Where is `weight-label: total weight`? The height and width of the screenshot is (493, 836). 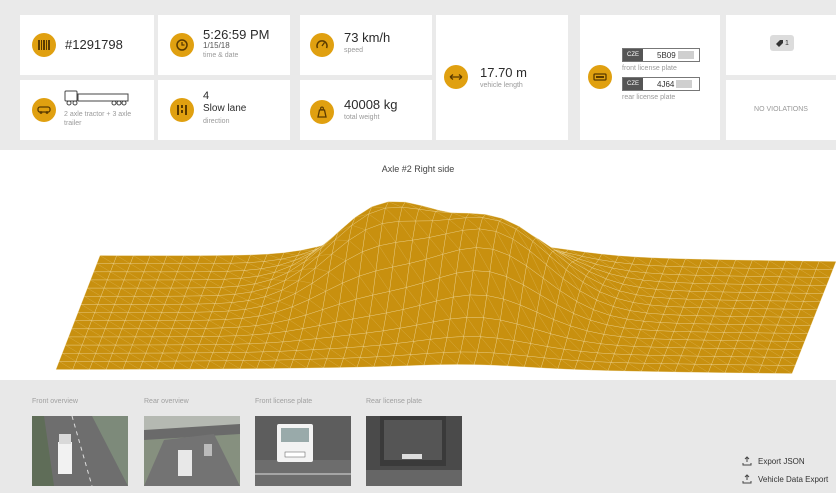 weight-label: total weight is located at coordinates (362, 117).